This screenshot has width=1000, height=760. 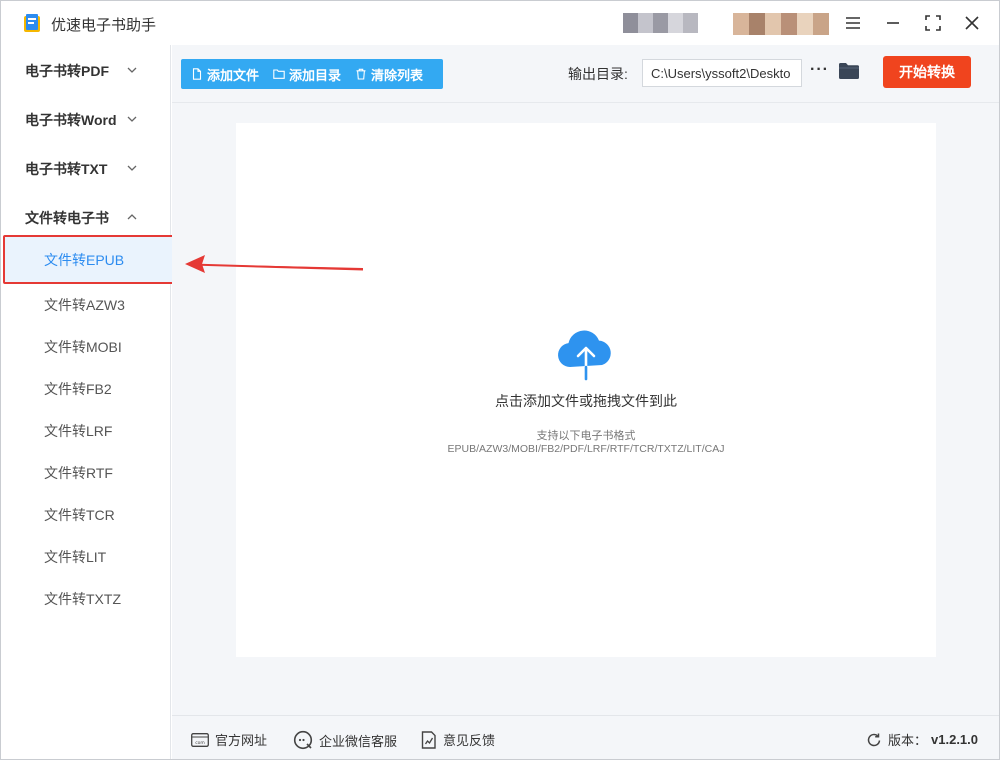 I want to click on wechat-support-link: 企业微信客服, so click(x=345, y=740).